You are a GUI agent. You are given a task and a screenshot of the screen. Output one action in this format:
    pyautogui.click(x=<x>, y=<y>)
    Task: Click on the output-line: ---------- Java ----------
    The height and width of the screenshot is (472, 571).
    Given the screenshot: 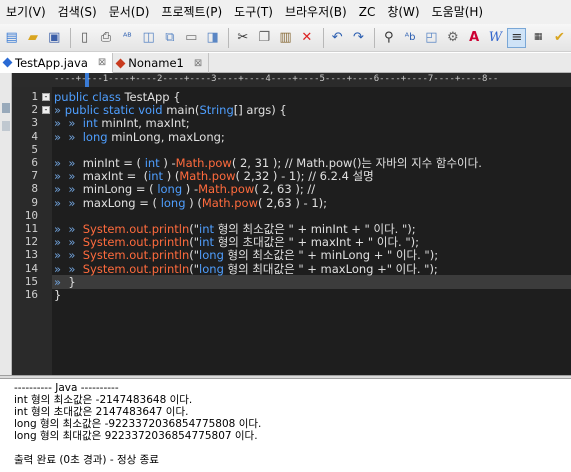 What is the action you would take?
    pyautogui.click(x=66, y=388)
    